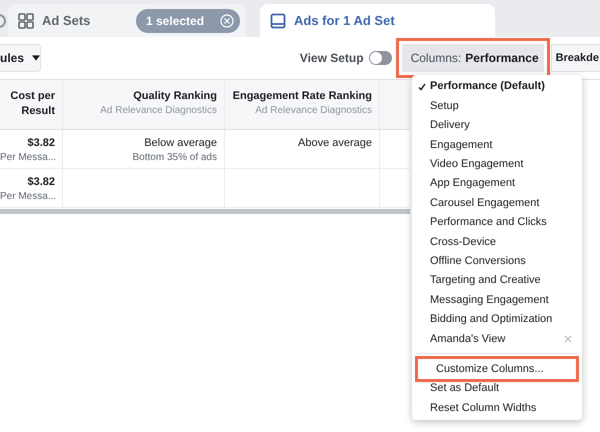 The image size is (600, 432). Describe the element at coordinates (27, 104) in the screenshot. I see `column-header: Cost per Result` at that location.